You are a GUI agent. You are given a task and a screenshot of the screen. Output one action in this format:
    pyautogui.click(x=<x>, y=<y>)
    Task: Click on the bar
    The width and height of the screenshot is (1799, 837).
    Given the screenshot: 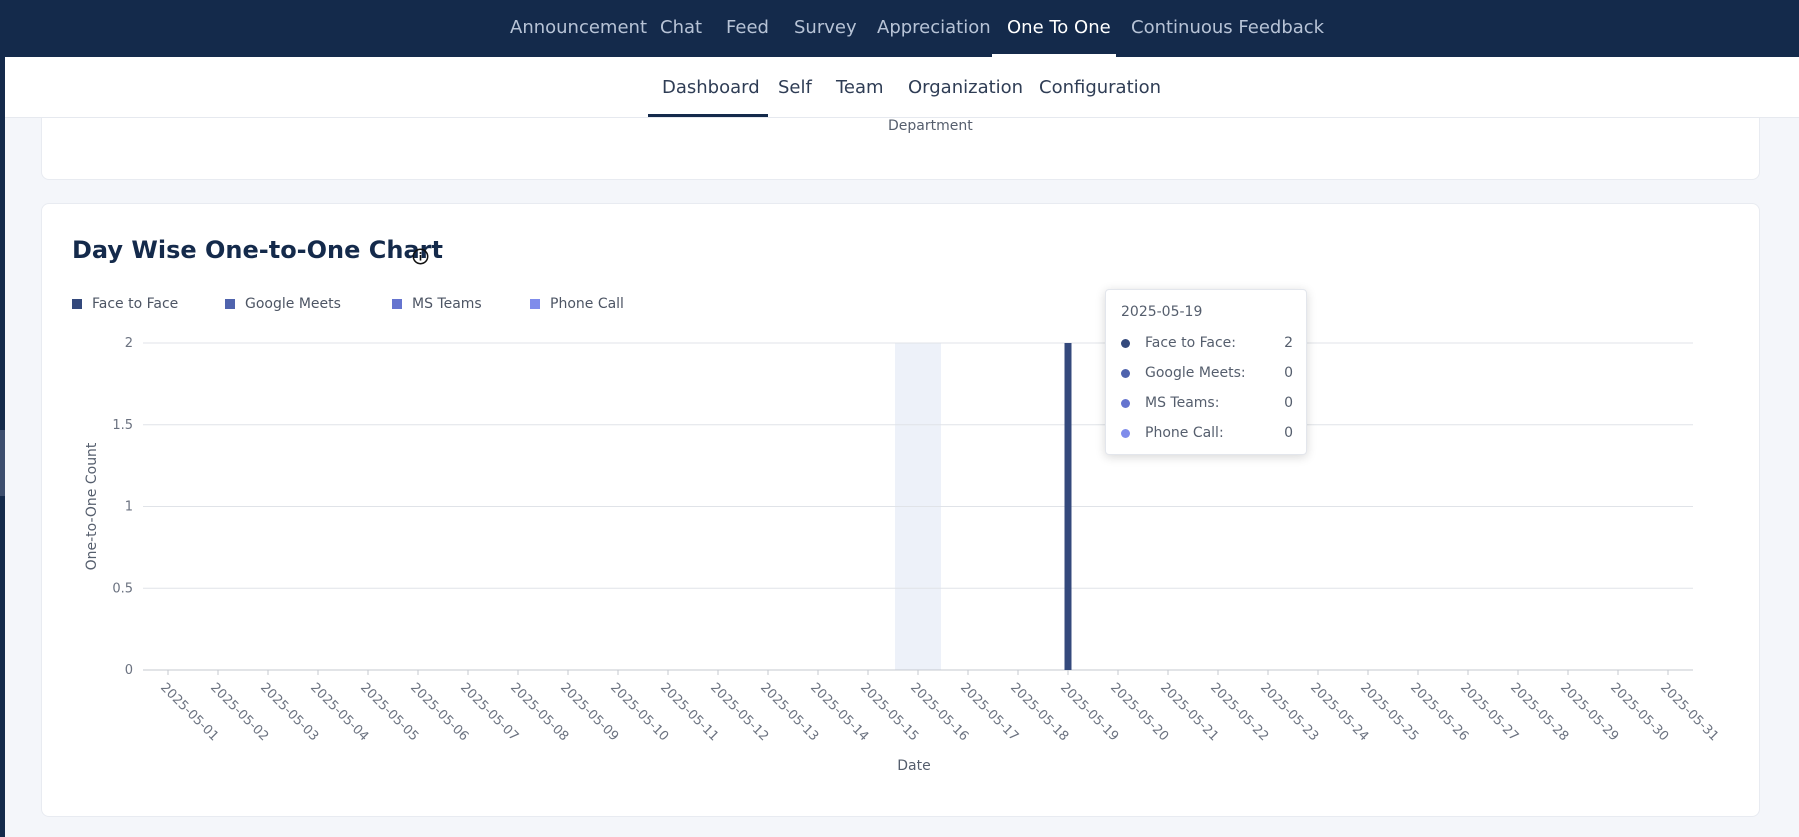 What is the action you would take?
    pyautogui.click(x=1068, y=506)
    